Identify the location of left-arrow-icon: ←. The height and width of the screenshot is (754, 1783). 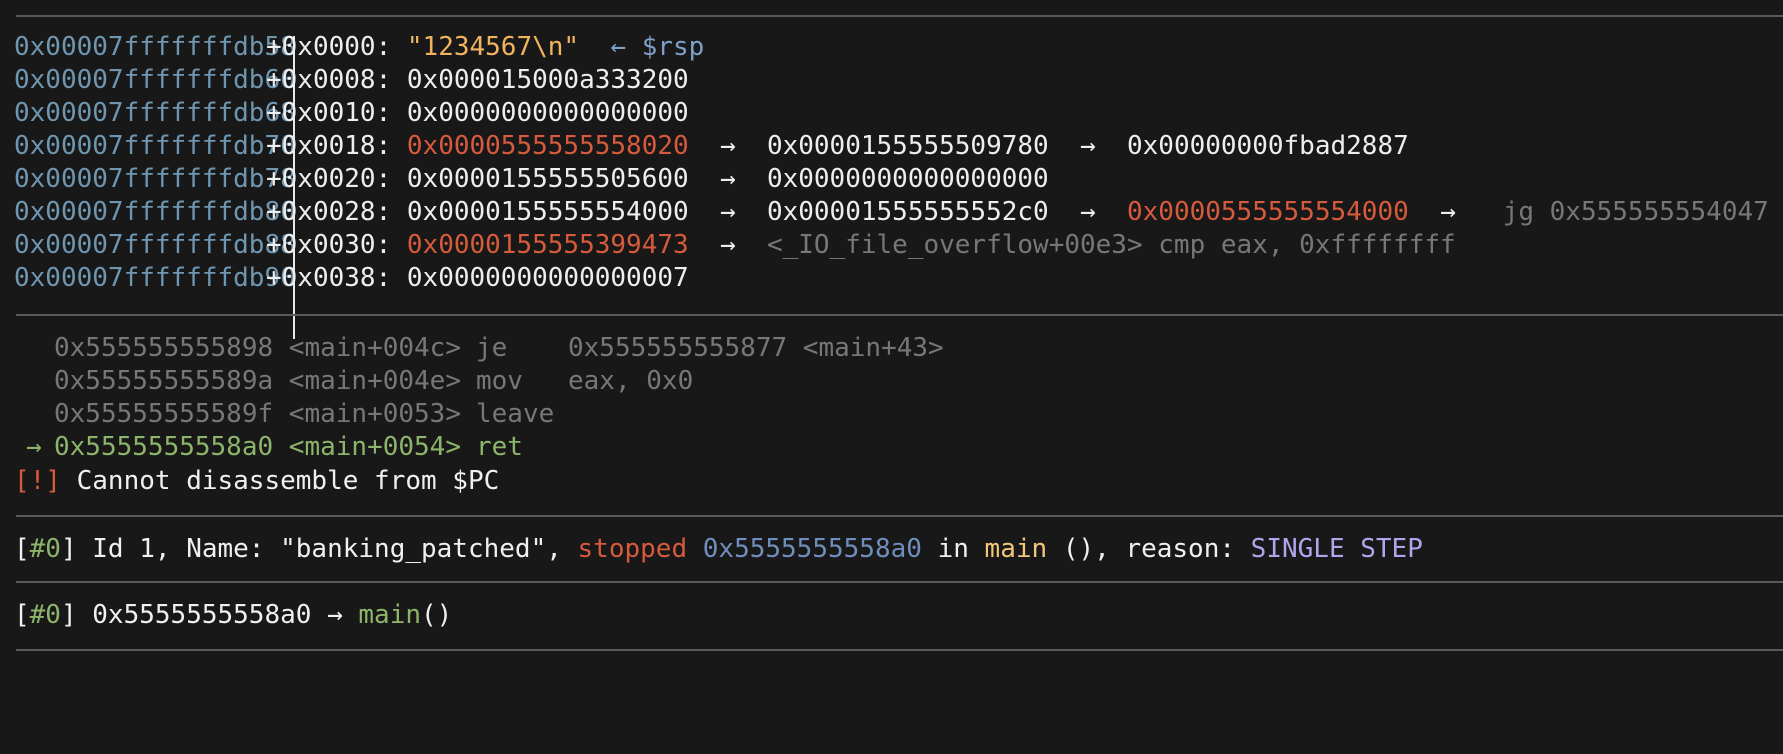
(618, 47).